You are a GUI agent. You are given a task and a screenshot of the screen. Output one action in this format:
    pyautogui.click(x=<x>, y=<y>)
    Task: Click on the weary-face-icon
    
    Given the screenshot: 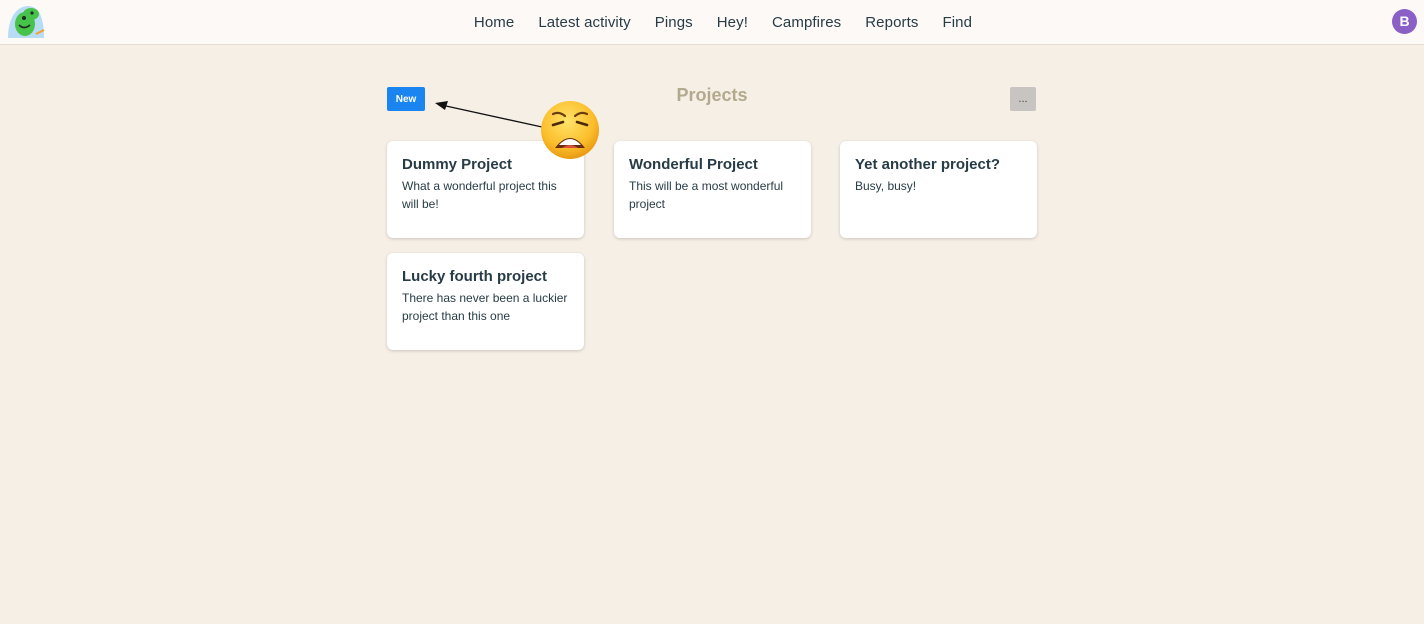 What is the action you would take?
    pyautogui.click(x=570, y=130)
    